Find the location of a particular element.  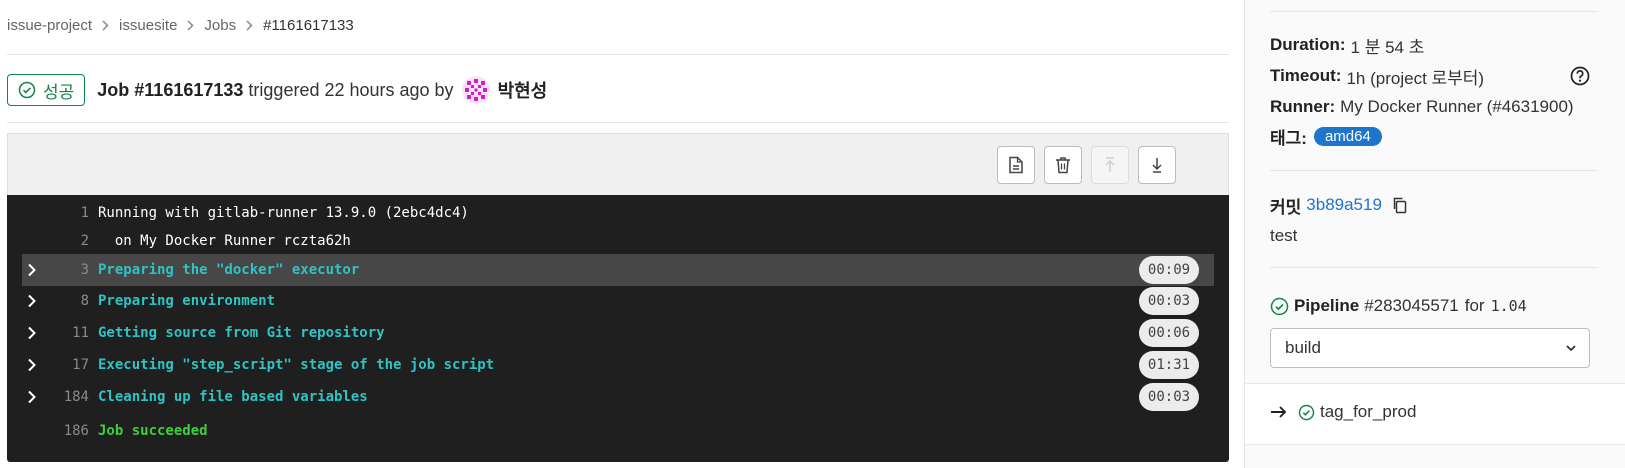

timeout-row: Timeout: 1h (project 로부터) is located at coordinates (1377, 76).